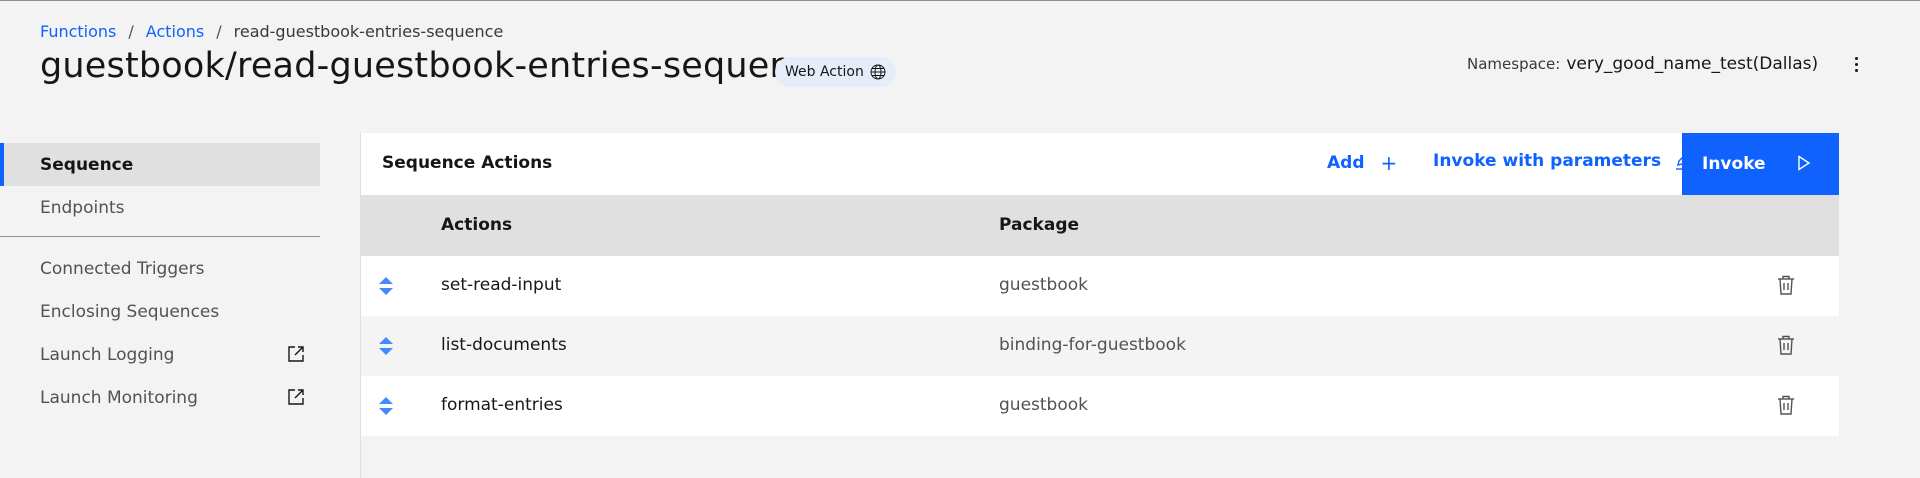 The width and height of the screenshot is (1920, 478). Describe the element at coordinates (1100, 286) in the screenshot. I see `table-row: set-read-input guestbook` at that location.